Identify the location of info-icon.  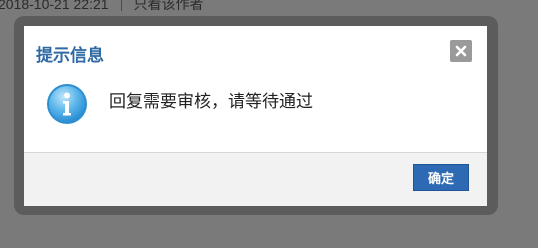
(67, 104).